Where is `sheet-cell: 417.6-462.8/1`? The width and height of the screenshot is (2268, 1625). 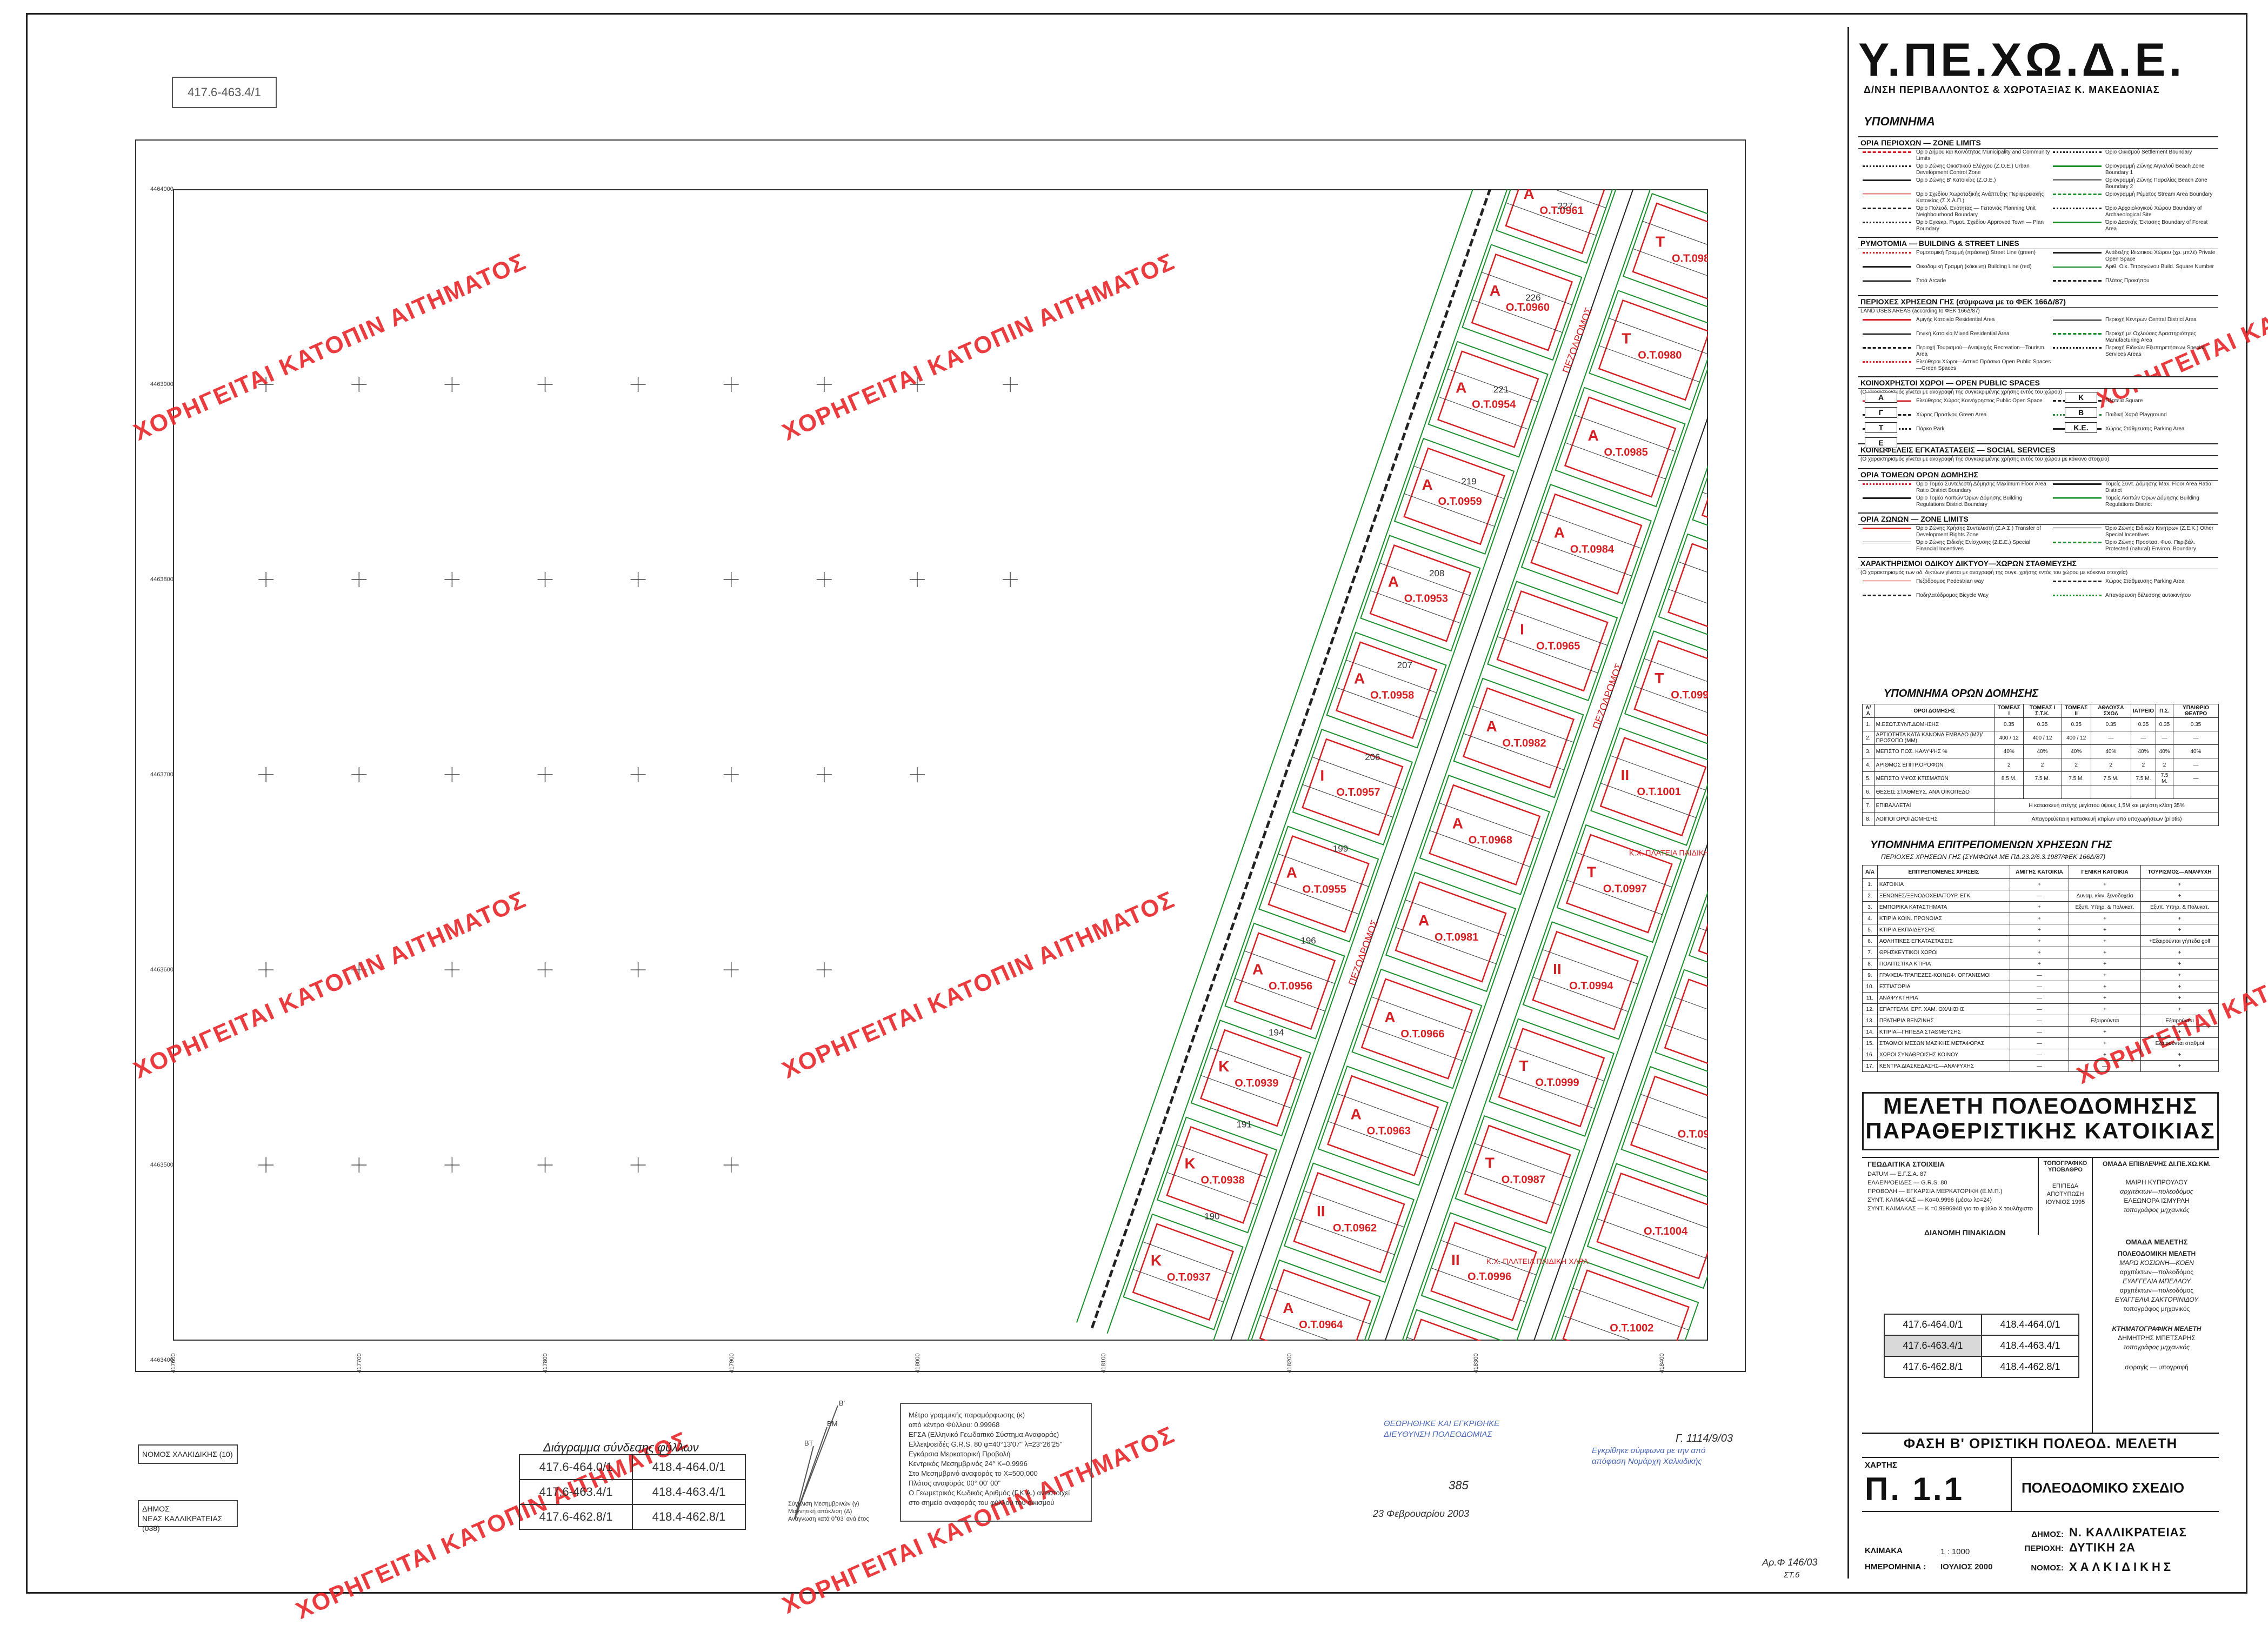
sheet-cell: 417.6-462.8/1 is located at coordinates (1933, 1367).